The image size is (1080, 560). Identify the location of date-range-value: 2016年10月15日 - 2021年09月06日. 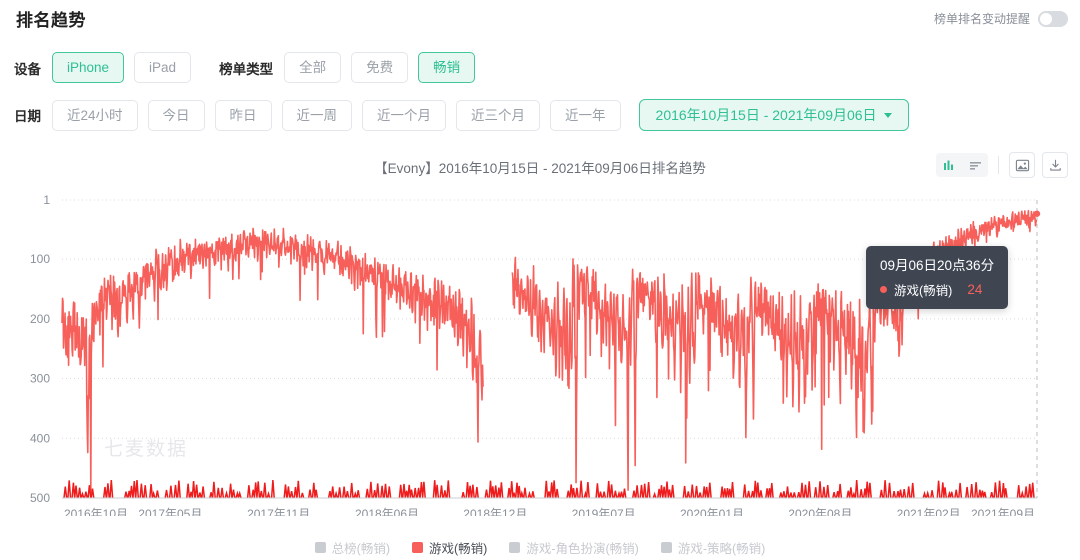
(766, 115).